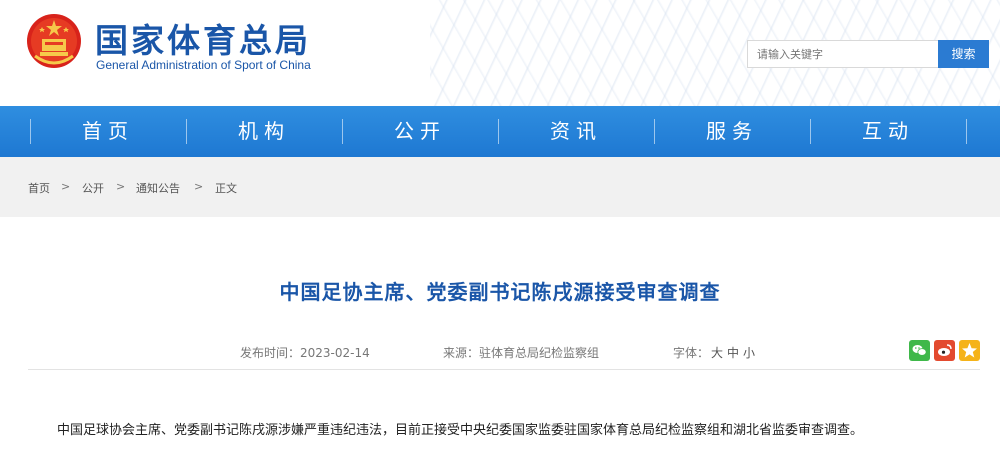  What do you see at coordinates (969, 350) in the screenshot?
I see `qzone-icon` at bounding box center [969, 350].